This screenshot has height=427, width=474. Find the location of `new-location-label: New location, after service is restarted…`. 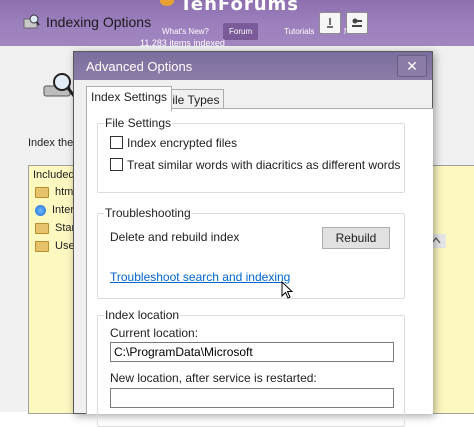

new-location-label: New location, after service is restarted… is located at coordinates (213, 378).